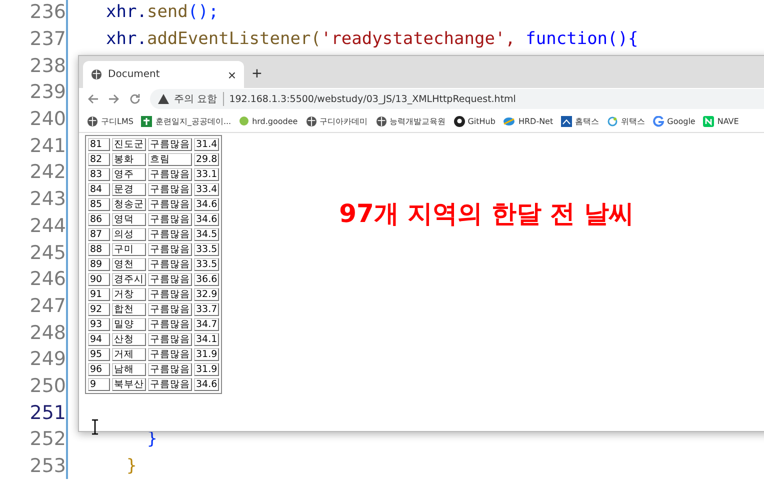  Describe the element at coordinates (207, 324) in the screenshot. I see `table-cell: 34.7` at that location.